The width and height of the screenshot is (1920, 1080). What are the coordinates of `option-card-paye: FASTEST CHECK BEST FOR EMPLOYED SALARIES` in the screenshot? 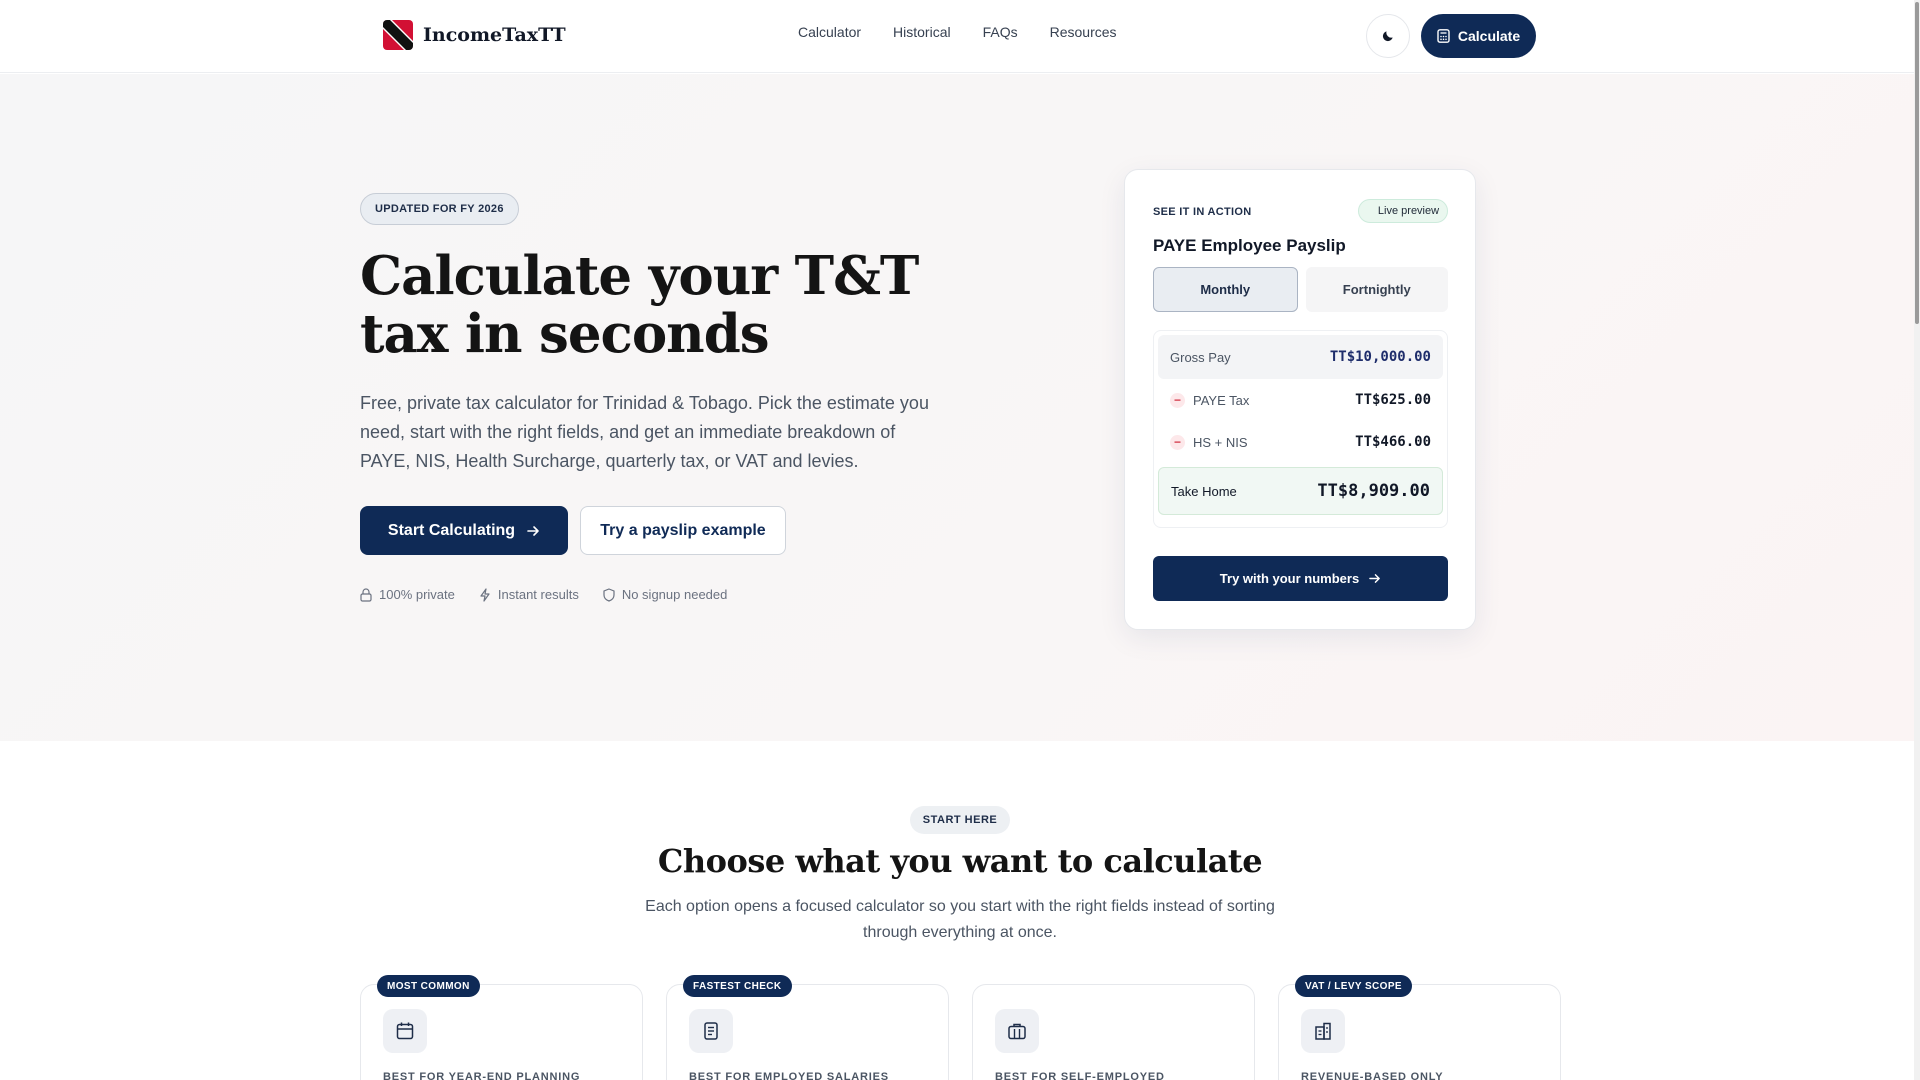 It's located at (807, 1027).